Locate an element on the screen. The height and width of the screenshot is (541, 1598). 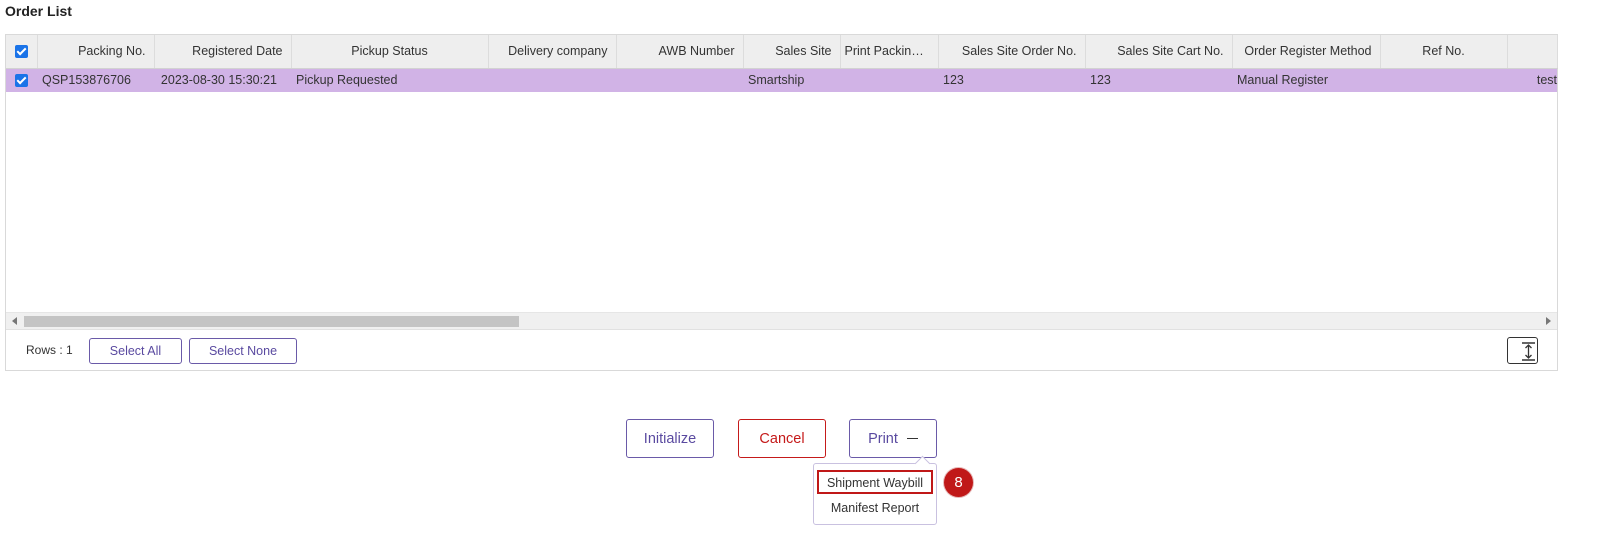
col-header-order-register-method: Order Register Method is located at coordinates (1306, 52).